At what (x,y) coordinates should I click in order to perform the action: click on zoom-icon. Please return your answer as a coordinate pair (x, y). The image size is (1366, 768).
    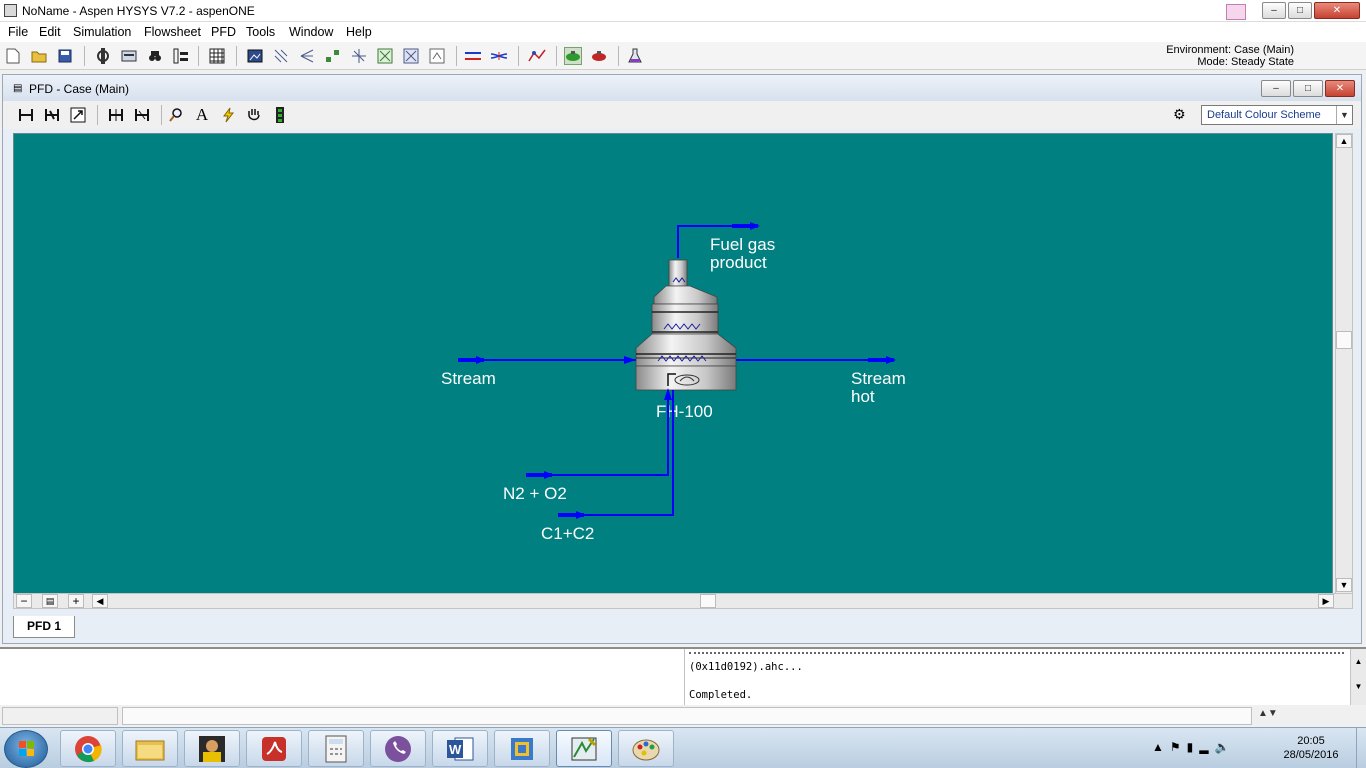
    Looking at the image, I should click on (176, 115).